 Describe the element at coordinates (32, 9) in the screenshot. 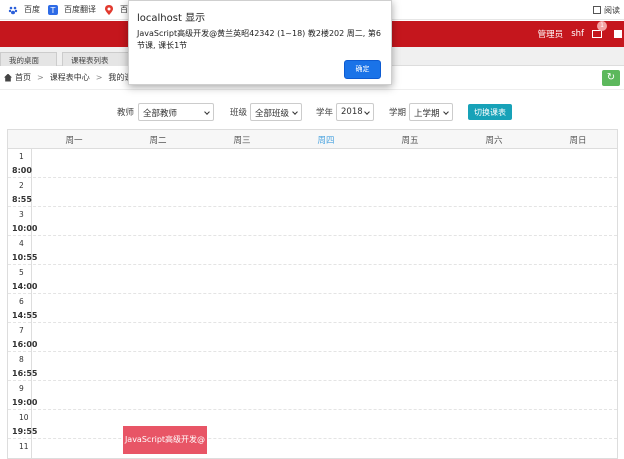

I see `bookmark-label: 百度` at that location.